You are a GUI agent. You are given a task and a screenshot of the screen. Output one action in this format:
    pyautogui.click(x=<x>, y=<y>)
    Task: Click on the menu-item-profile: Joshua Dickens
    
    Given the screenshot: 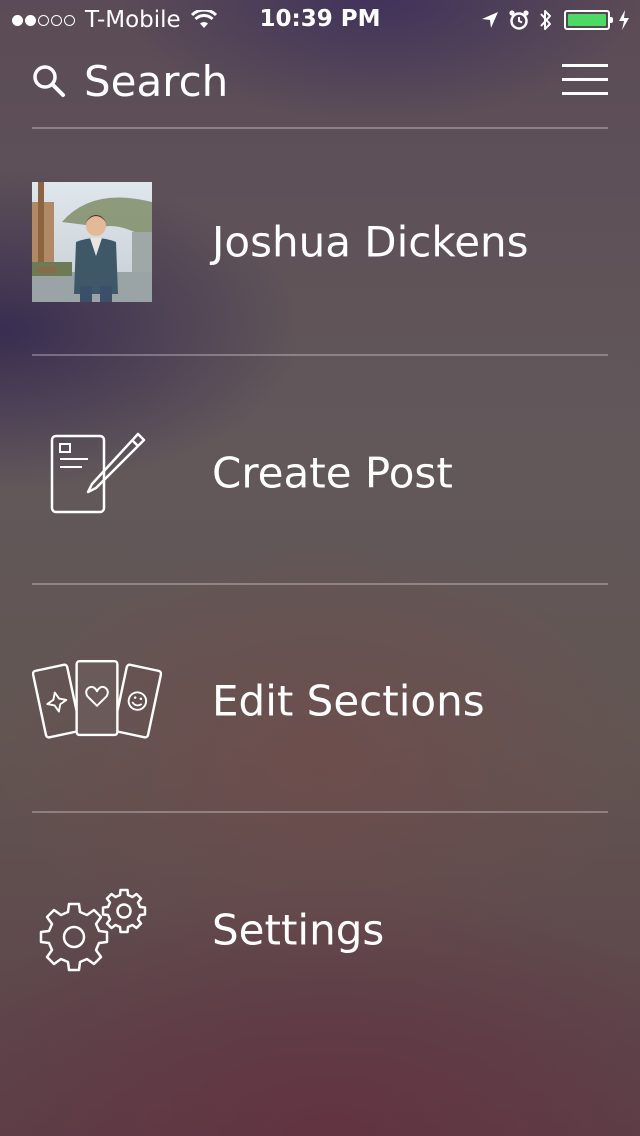 What is the action you would take?
    pyautogui.click(x=320, y=242)
    